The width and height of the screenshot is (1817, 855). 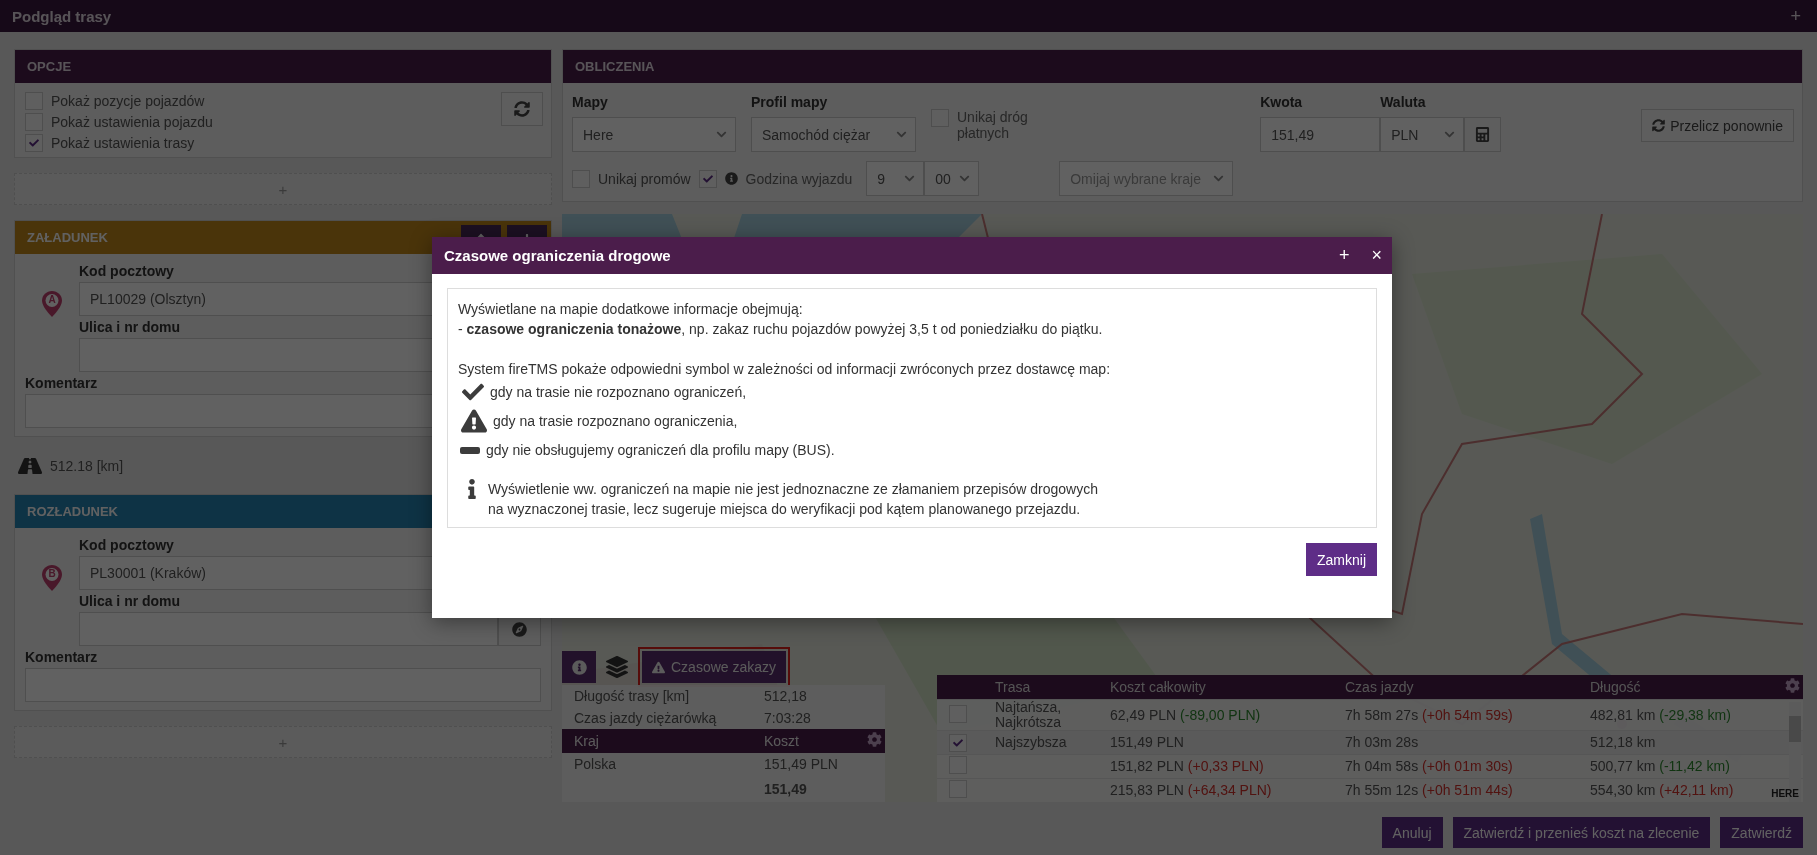 I want to click on close-button: ×, so click(x=1376, y=255).